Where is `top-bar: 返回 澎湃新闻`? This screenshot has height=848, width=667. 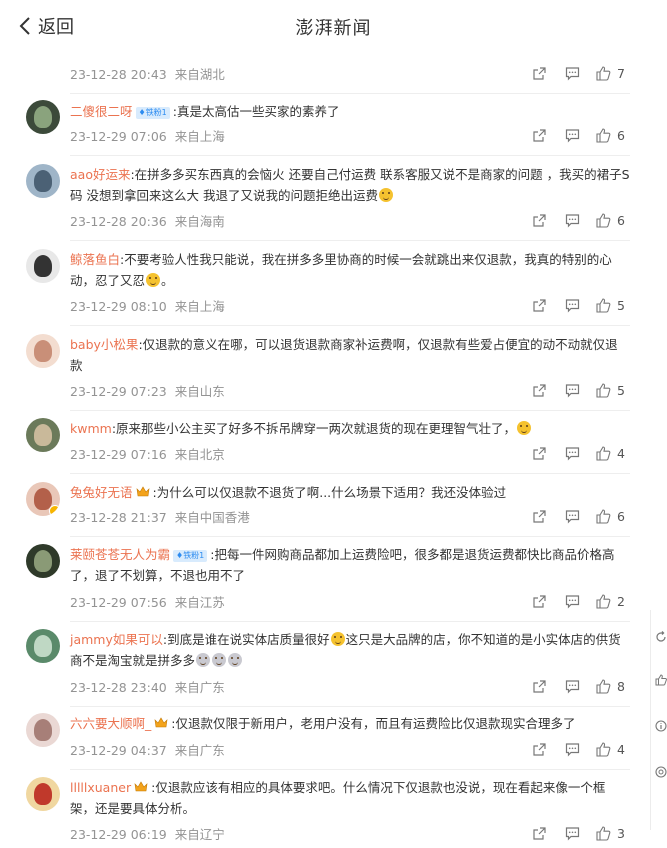 top-bar: 返回 澎湃新闻 is located at coordinates (333, 26).